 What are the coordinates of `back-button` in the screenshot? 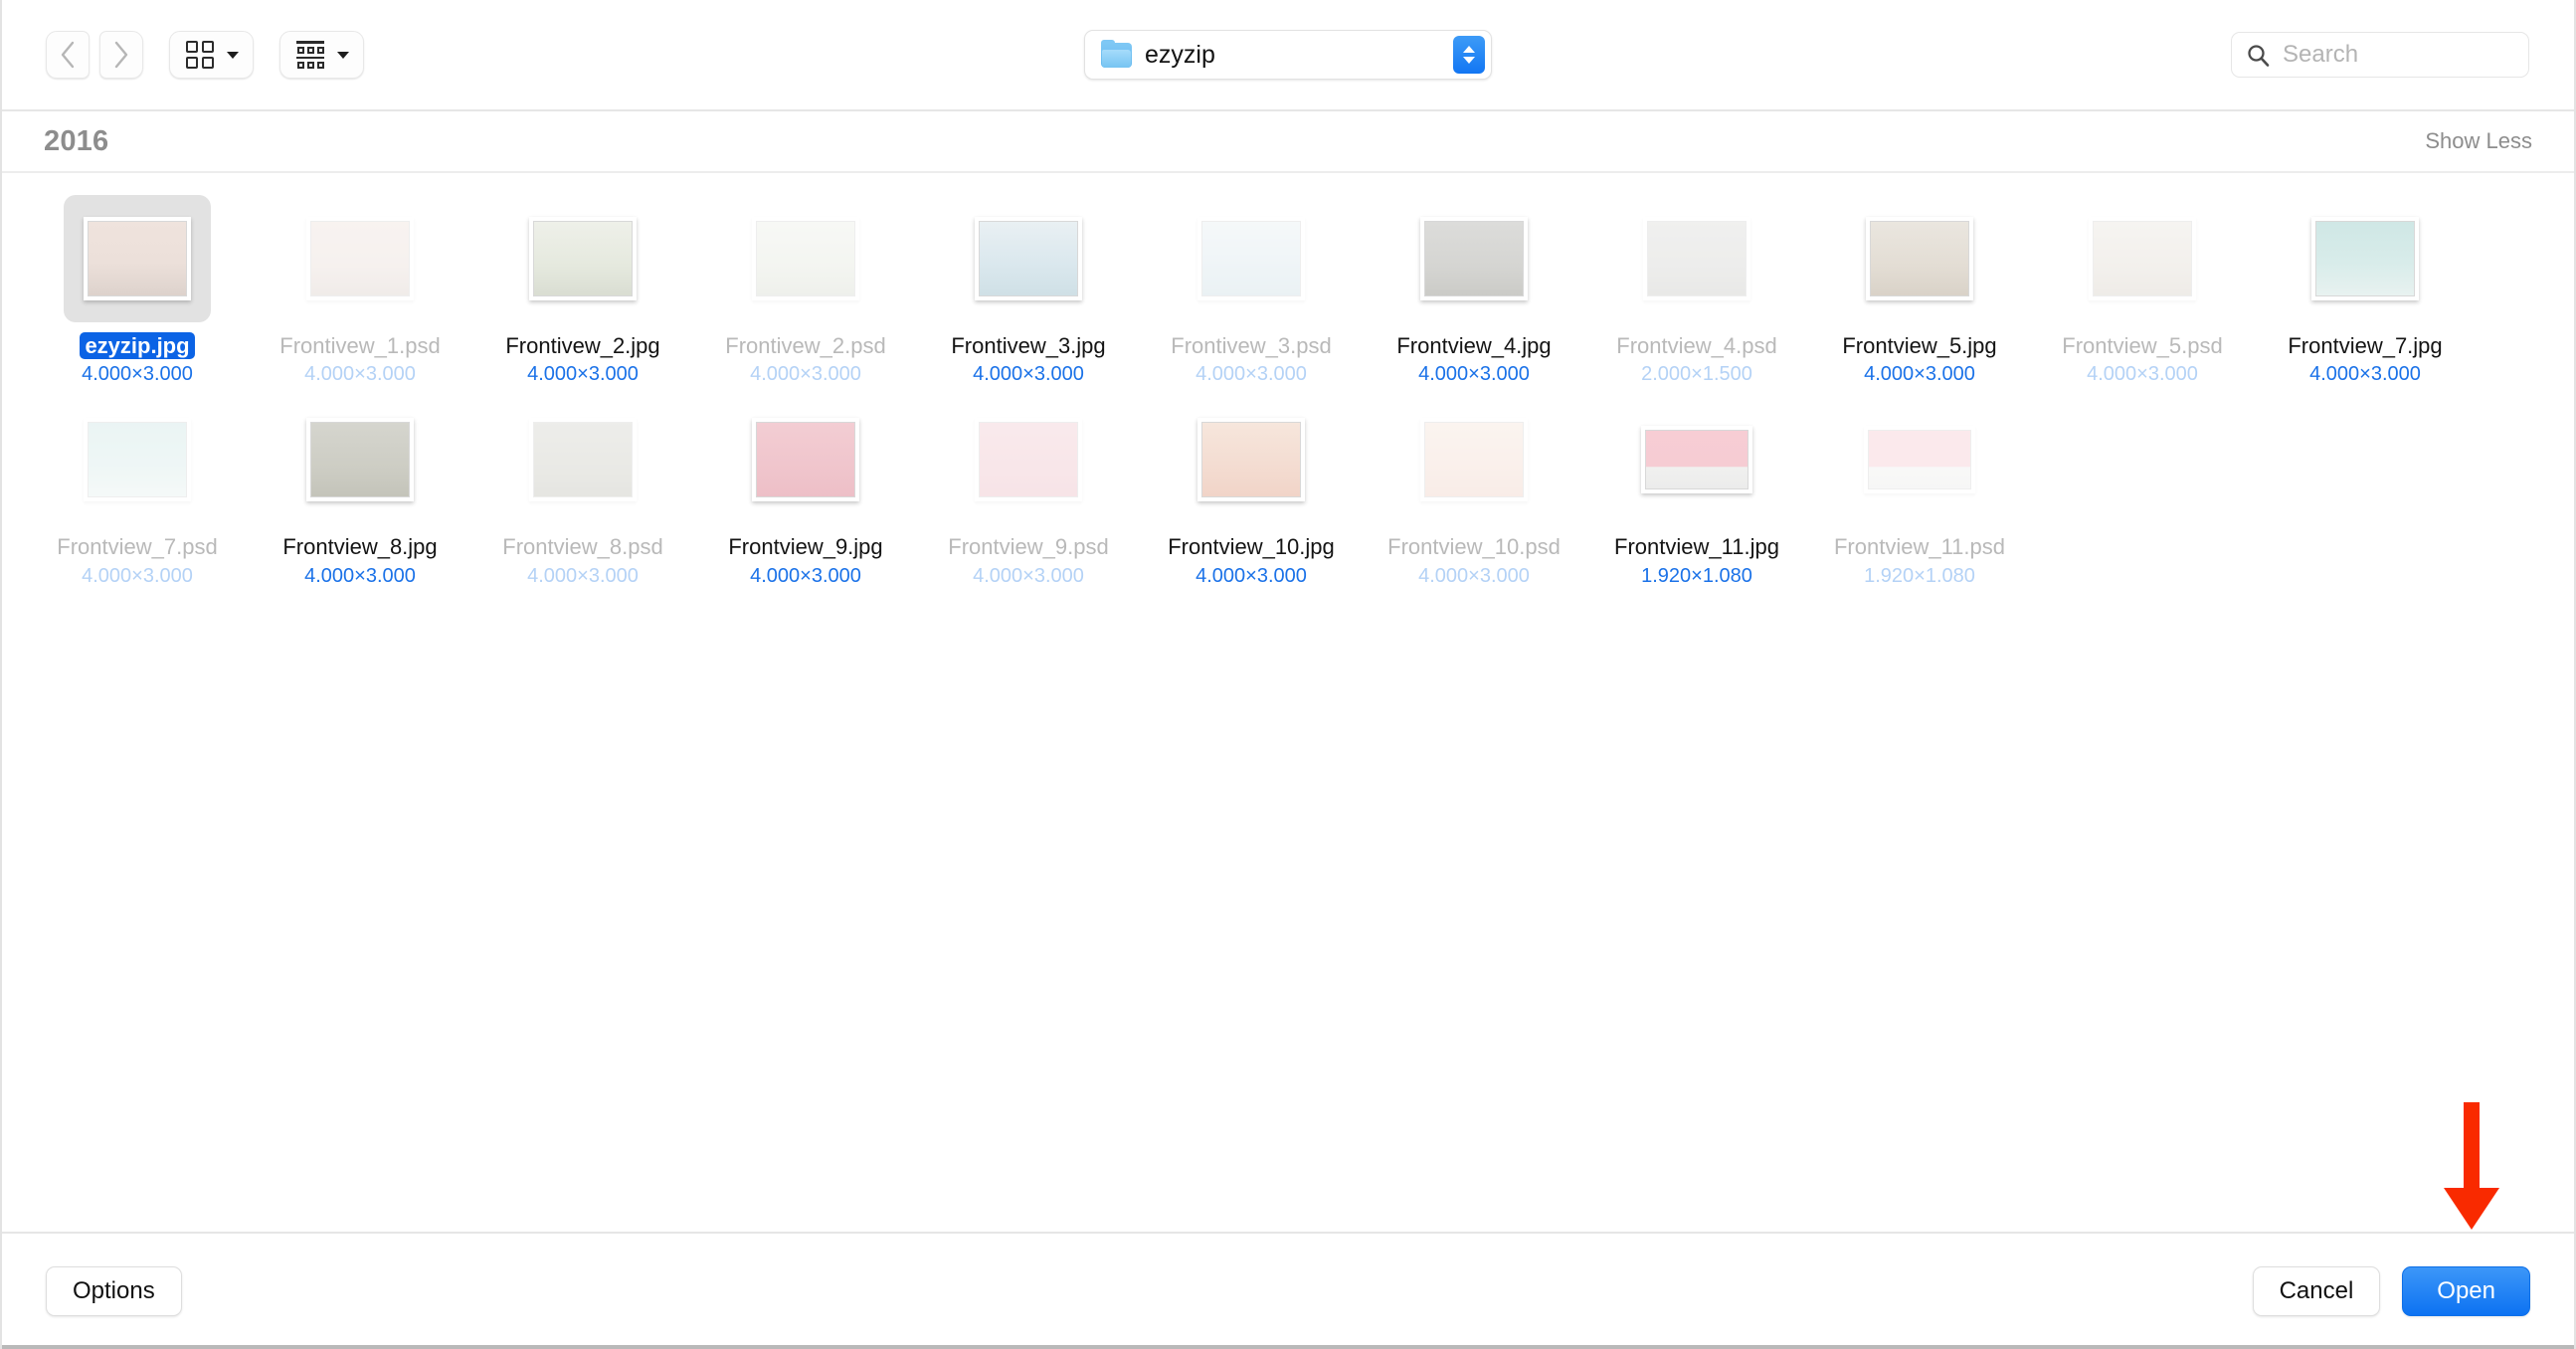 It's located at (68, 55).